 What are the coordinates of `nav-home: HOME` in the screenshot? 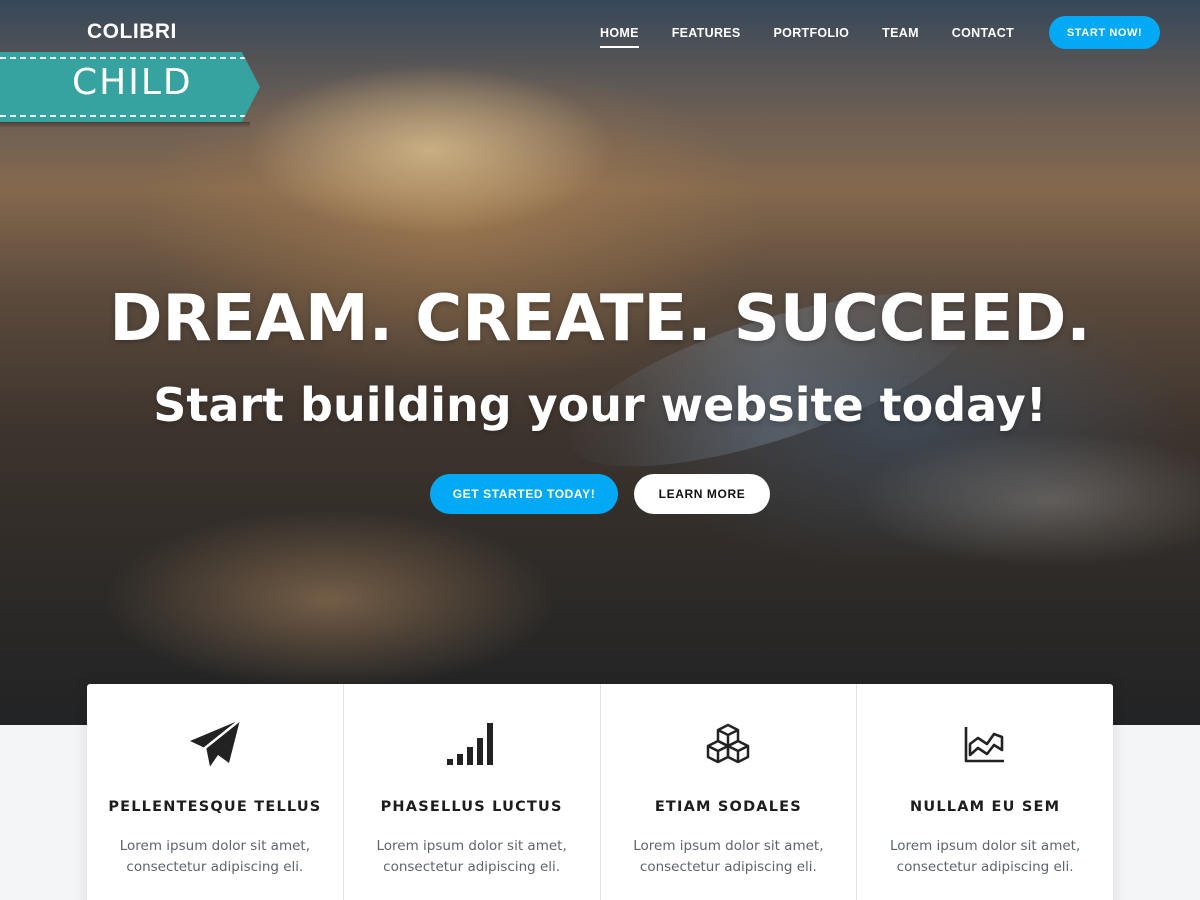 It's located at (619, 33).